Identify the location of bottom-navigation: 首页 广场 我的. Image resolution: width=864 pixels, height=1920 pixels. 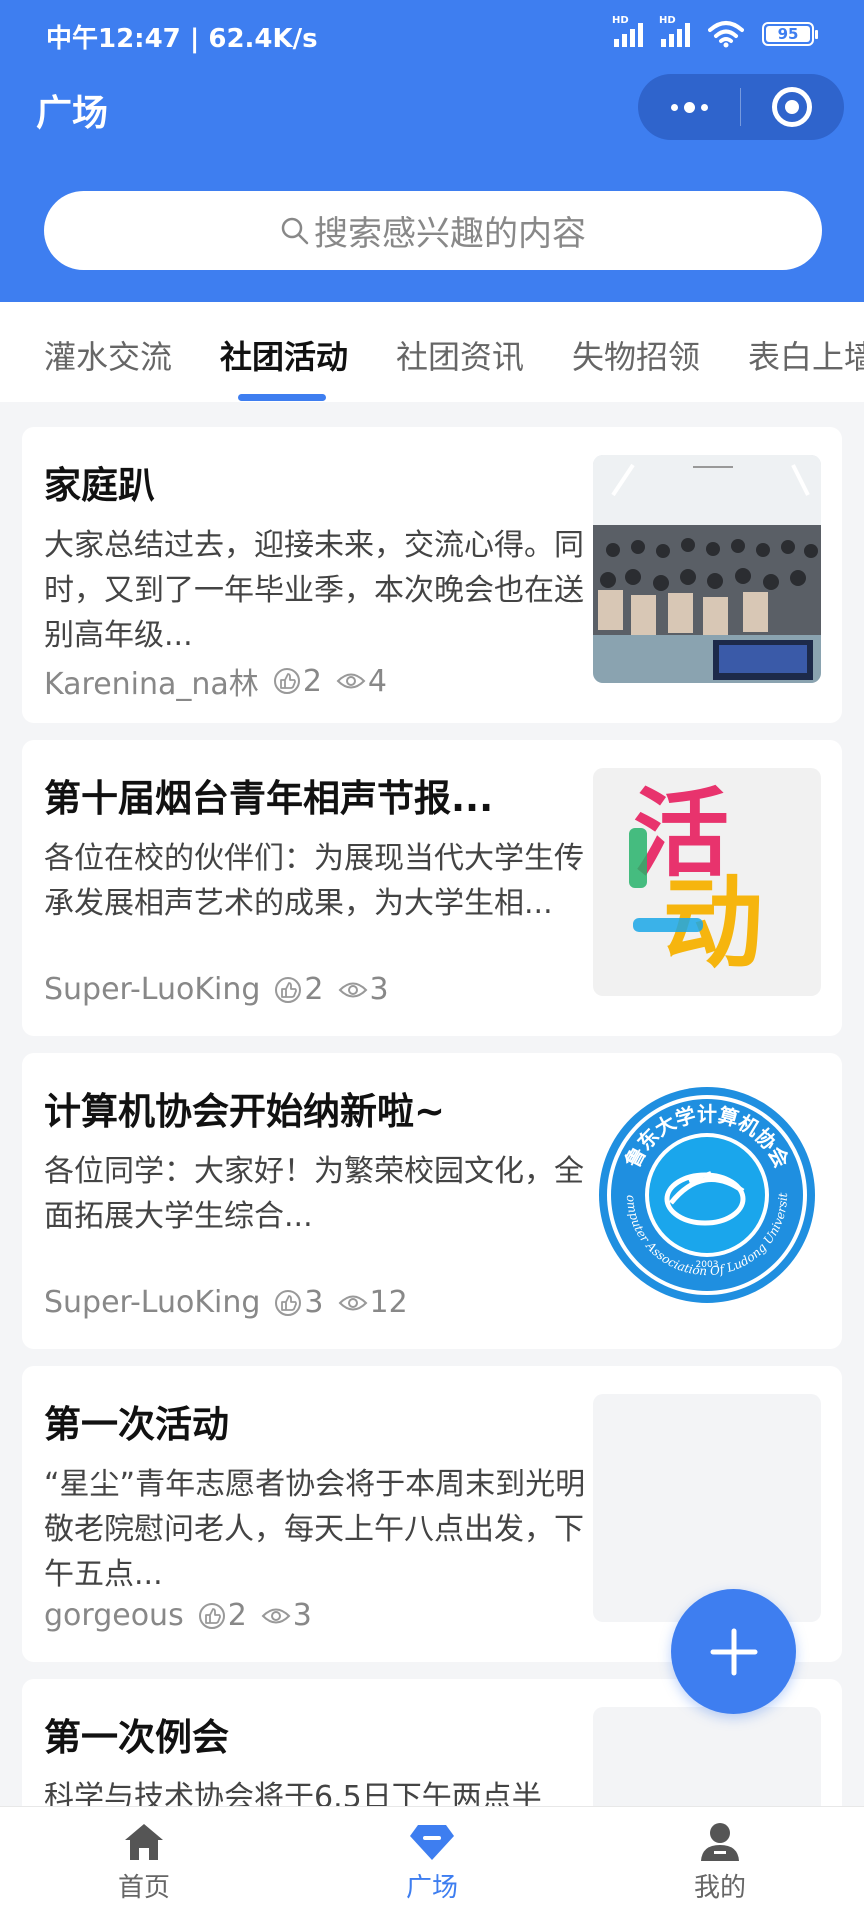
(432, 1863).